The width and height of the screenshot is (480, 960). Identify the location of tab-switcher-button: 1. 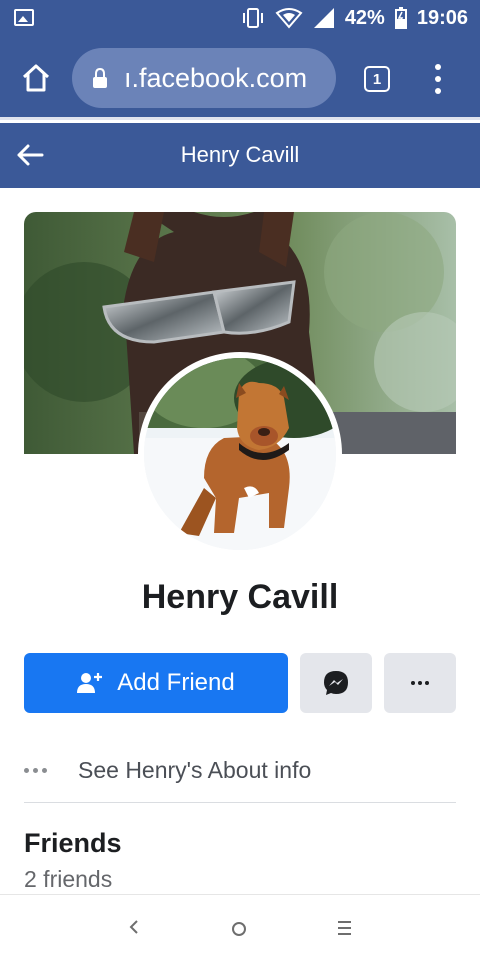
(377, 79).